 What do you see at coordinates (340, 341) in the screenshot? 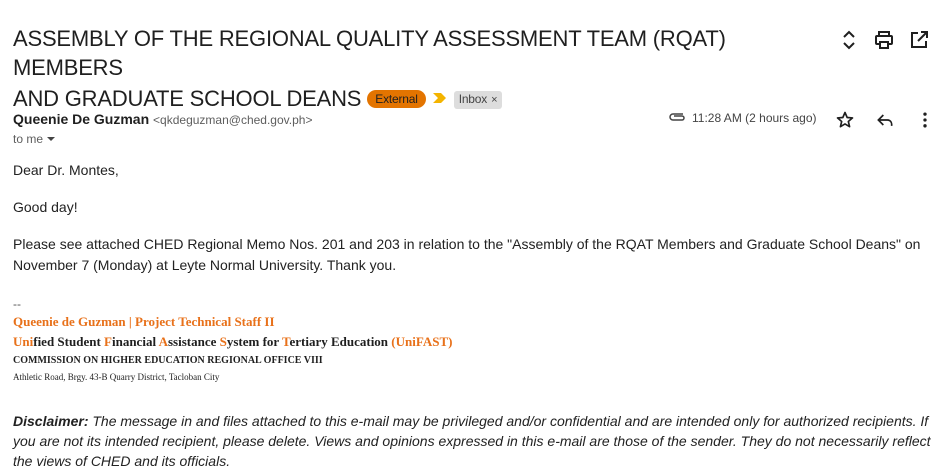
I see `program-part: ertiary Education` at bounding box center [340, 341].